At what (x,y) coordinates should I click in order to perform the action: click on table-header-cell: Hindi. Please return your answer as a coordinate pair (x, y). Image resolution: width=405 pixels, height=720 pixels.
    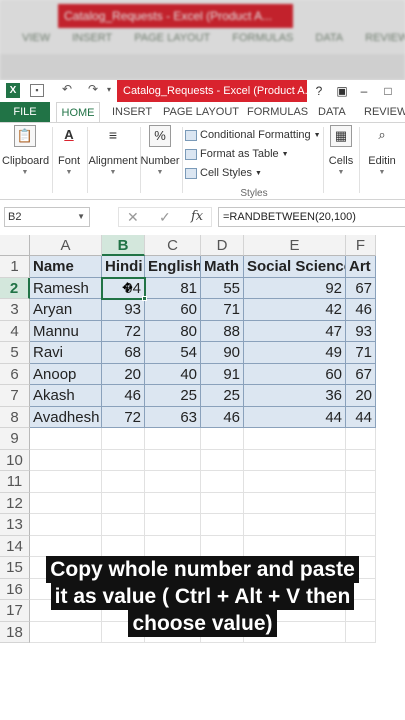
    Looking at the image, I should click on (123, 267).